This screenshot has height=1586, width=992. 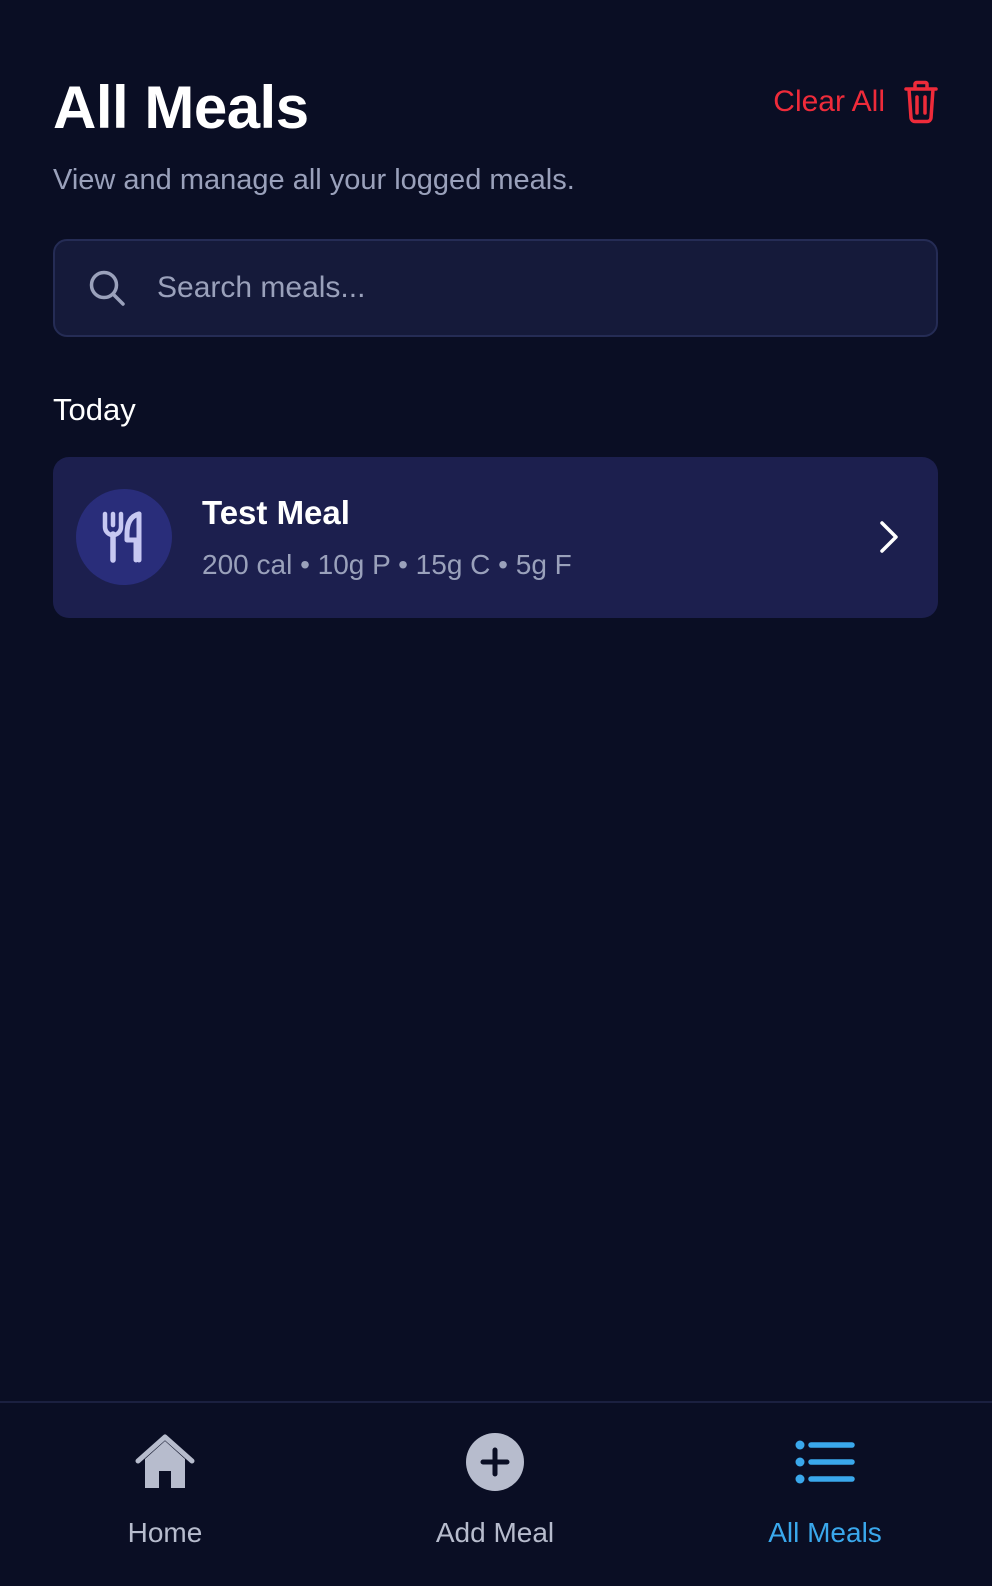 I want to click on search-input, so click(x=546, y=288).